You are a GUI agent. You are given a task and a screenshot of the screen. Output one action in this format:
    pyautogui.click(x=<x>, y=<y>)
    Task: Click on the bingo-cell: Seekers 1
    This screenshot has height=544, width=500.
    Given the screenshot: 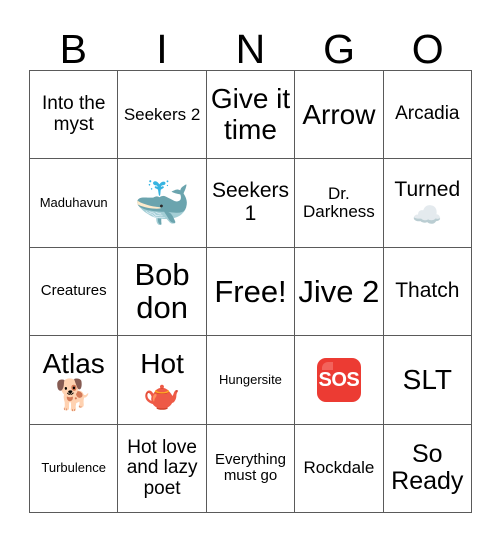 What is the action you would take?
    pyautogui.click(x=251, y=203)
    